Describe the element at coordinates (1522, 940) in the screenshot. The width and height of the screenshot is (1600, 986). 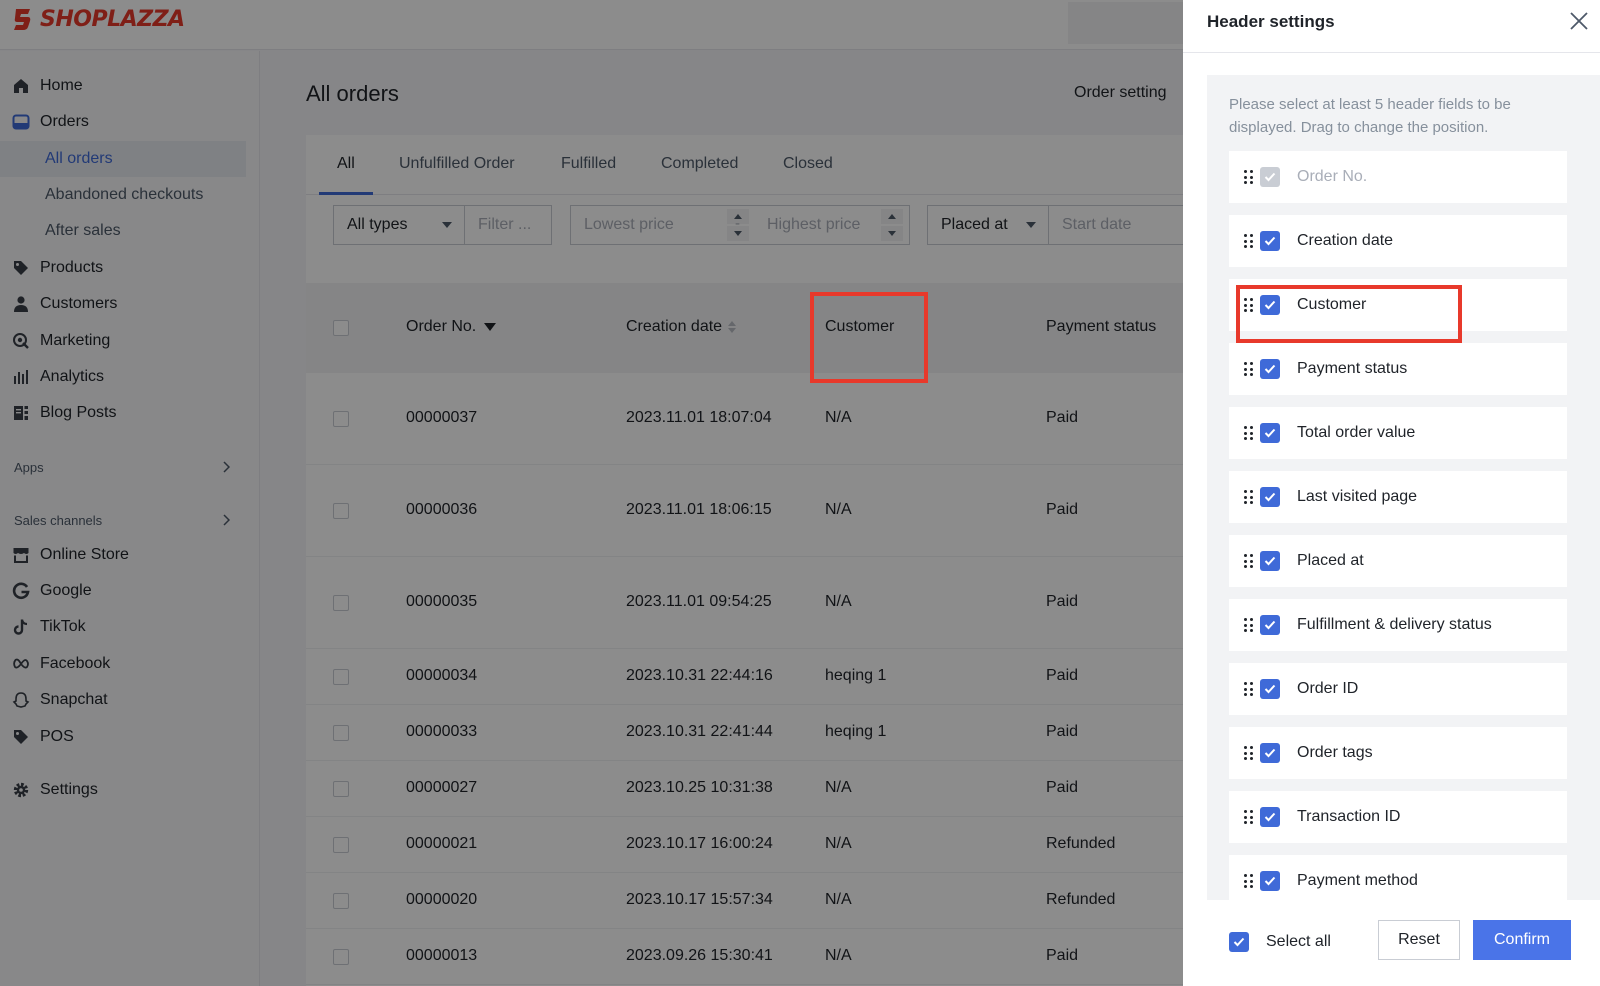
I see `confirm-button: Confirm` at that location.